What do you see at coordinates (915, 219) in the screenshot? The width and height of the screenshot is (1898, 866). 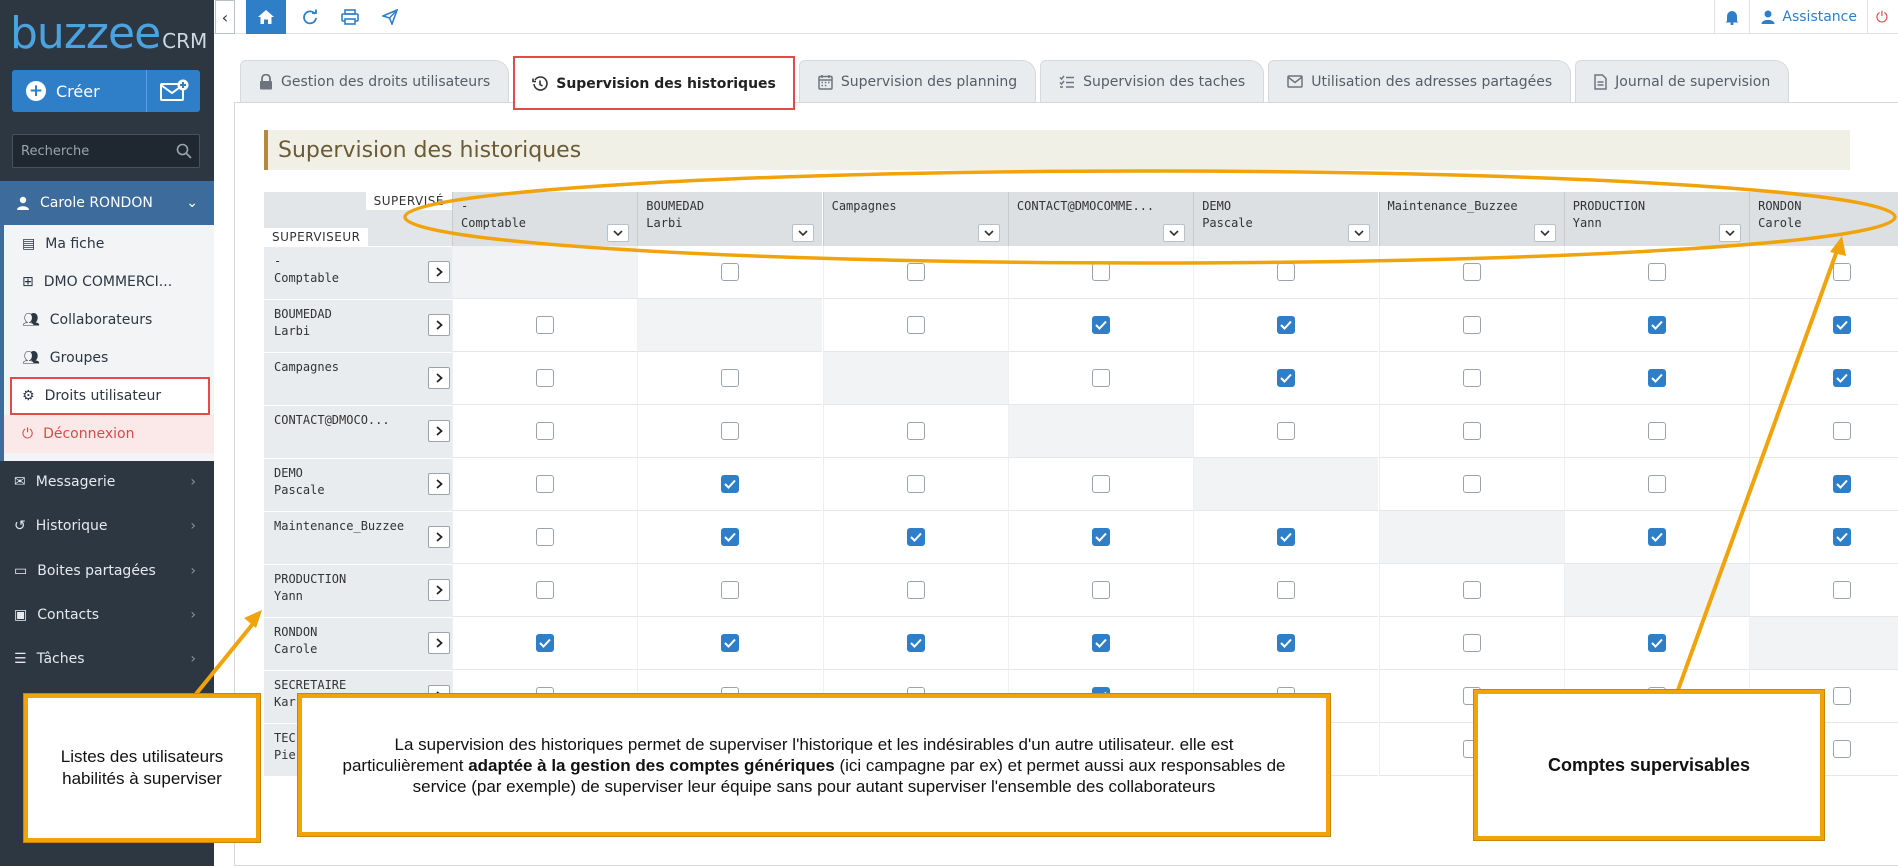 I see `column-header: Campagnes` at bounding box center [915, 219].